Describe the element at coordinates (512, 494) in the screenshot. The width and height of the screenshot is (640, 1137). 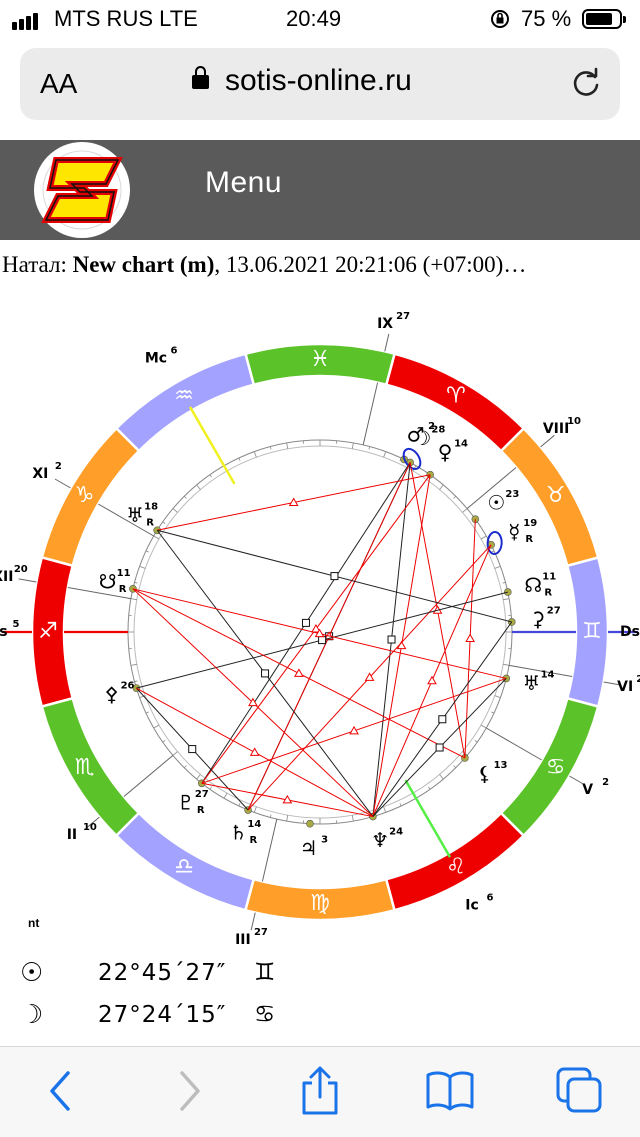
I see `sun-degree: 23` at that location.